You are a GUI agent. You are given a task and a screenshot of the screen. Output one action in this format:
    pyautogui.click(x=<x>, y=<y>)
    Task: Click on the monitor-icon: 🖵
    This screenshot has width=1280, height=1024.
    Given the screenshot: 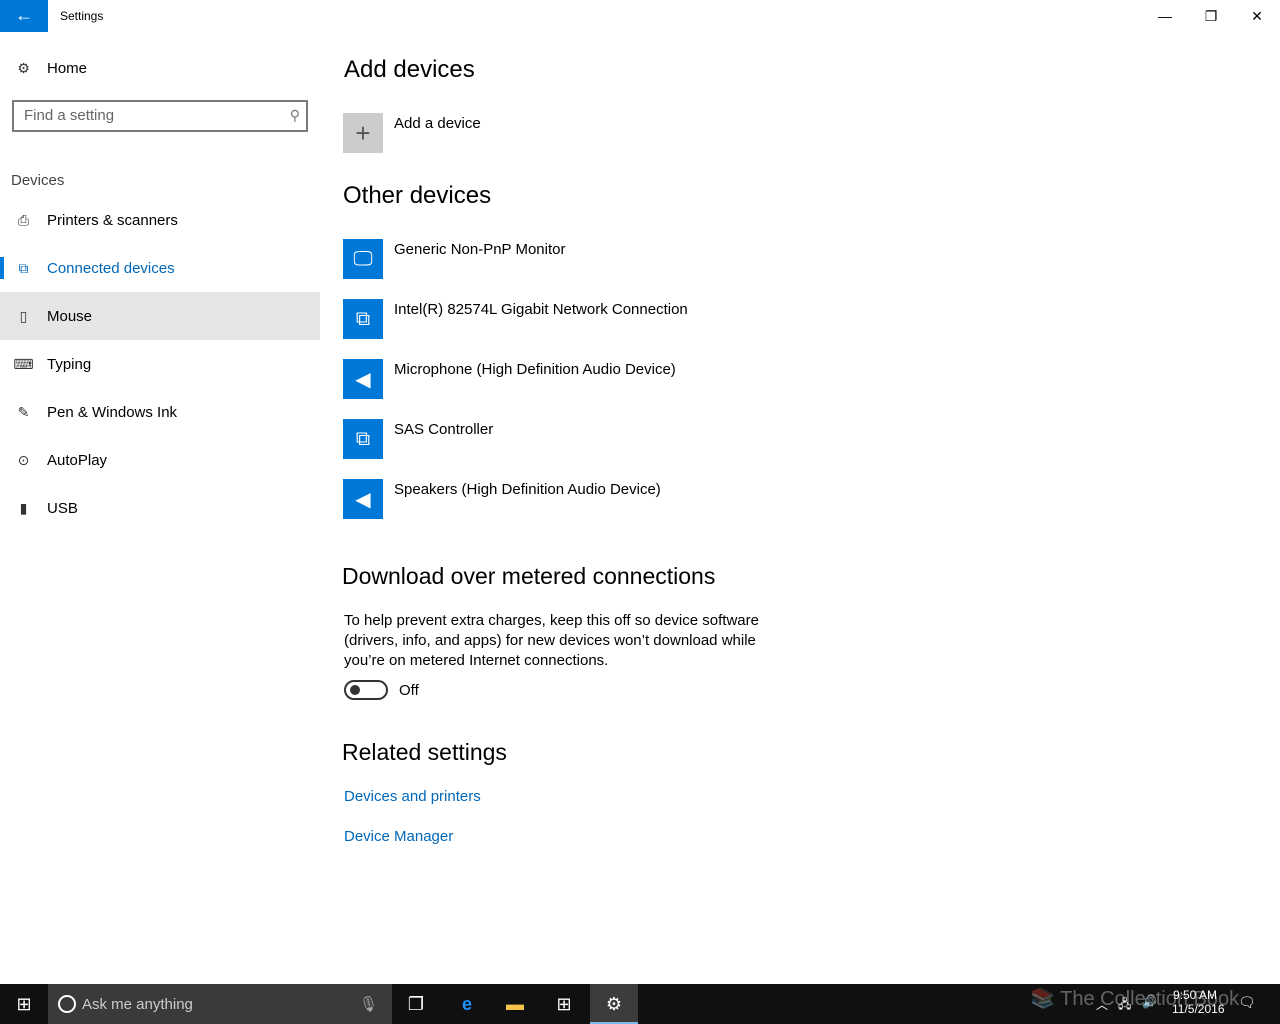 What is the action you would take?
    pyautogui.click(x=363, y=259)
    